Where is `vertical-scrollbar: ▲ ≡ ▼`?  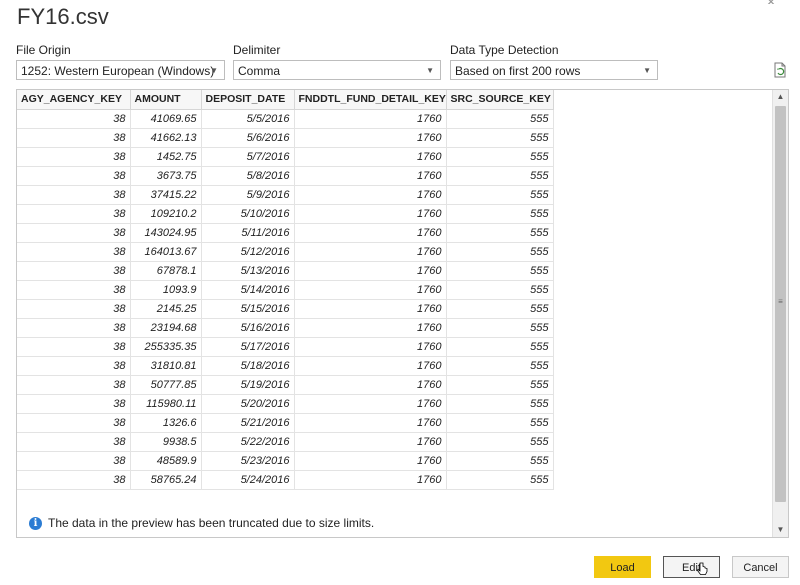 vertical-scrollbar: ▲ ≡ ▼ is located at coordinates (780, 313).